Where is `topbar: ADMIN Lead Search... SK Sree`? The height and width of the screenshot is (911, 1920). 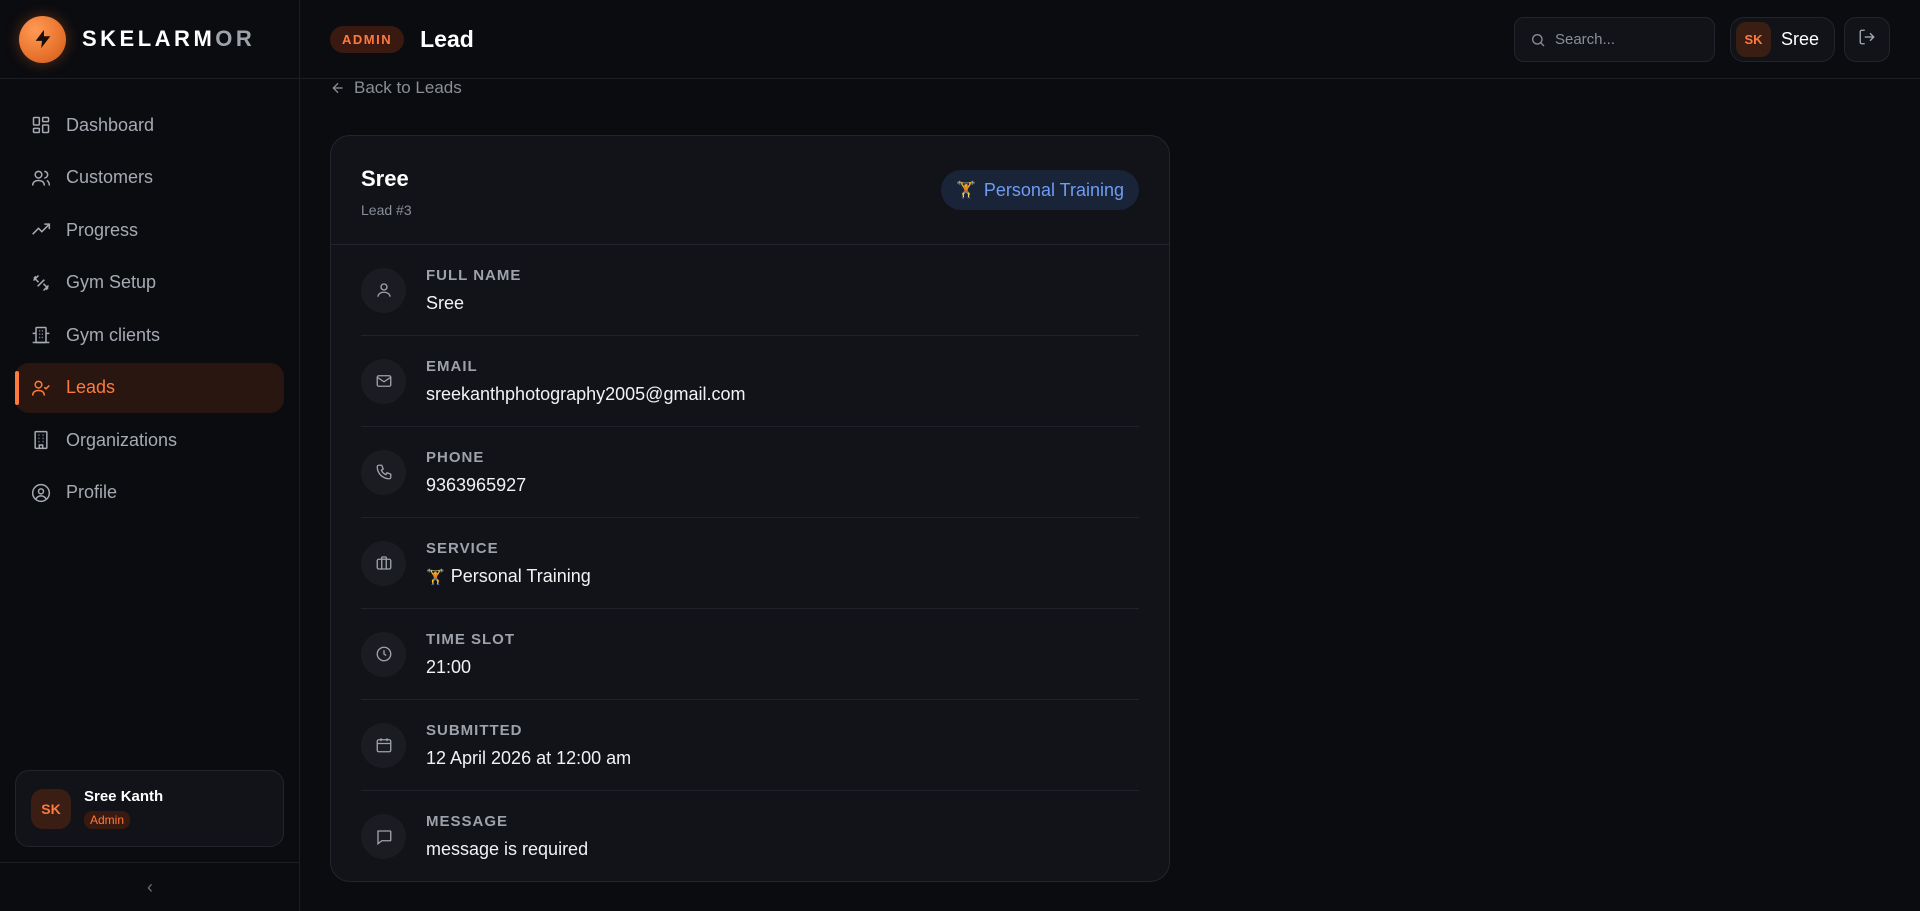
topbar: ADMIN Lead Search... SK Sree is located at coordinates (1110, 39).